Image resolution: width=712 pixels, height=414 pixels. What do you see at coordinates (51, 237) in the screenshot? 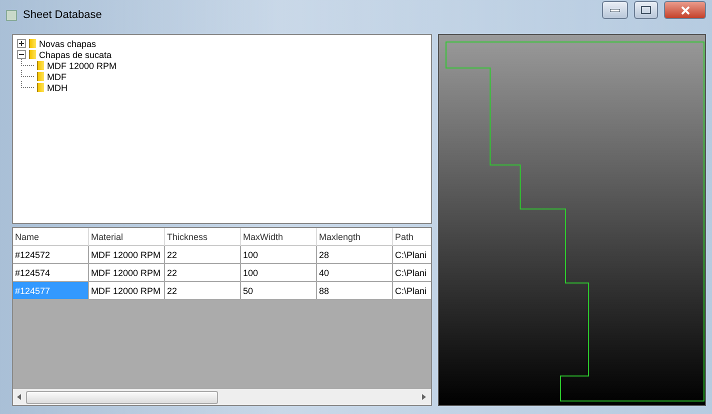
I see `column-header: Name` at bounding box center [51, 237].